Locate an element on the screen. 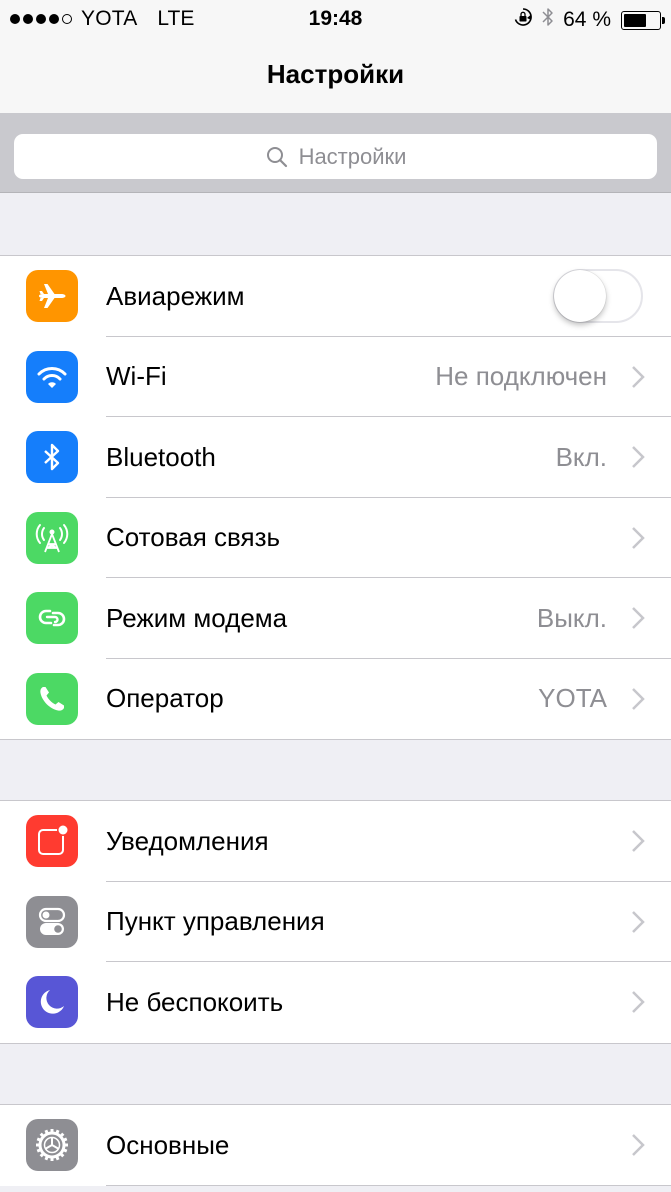  row-label: Режим модема is located at coordinates (197, 617).